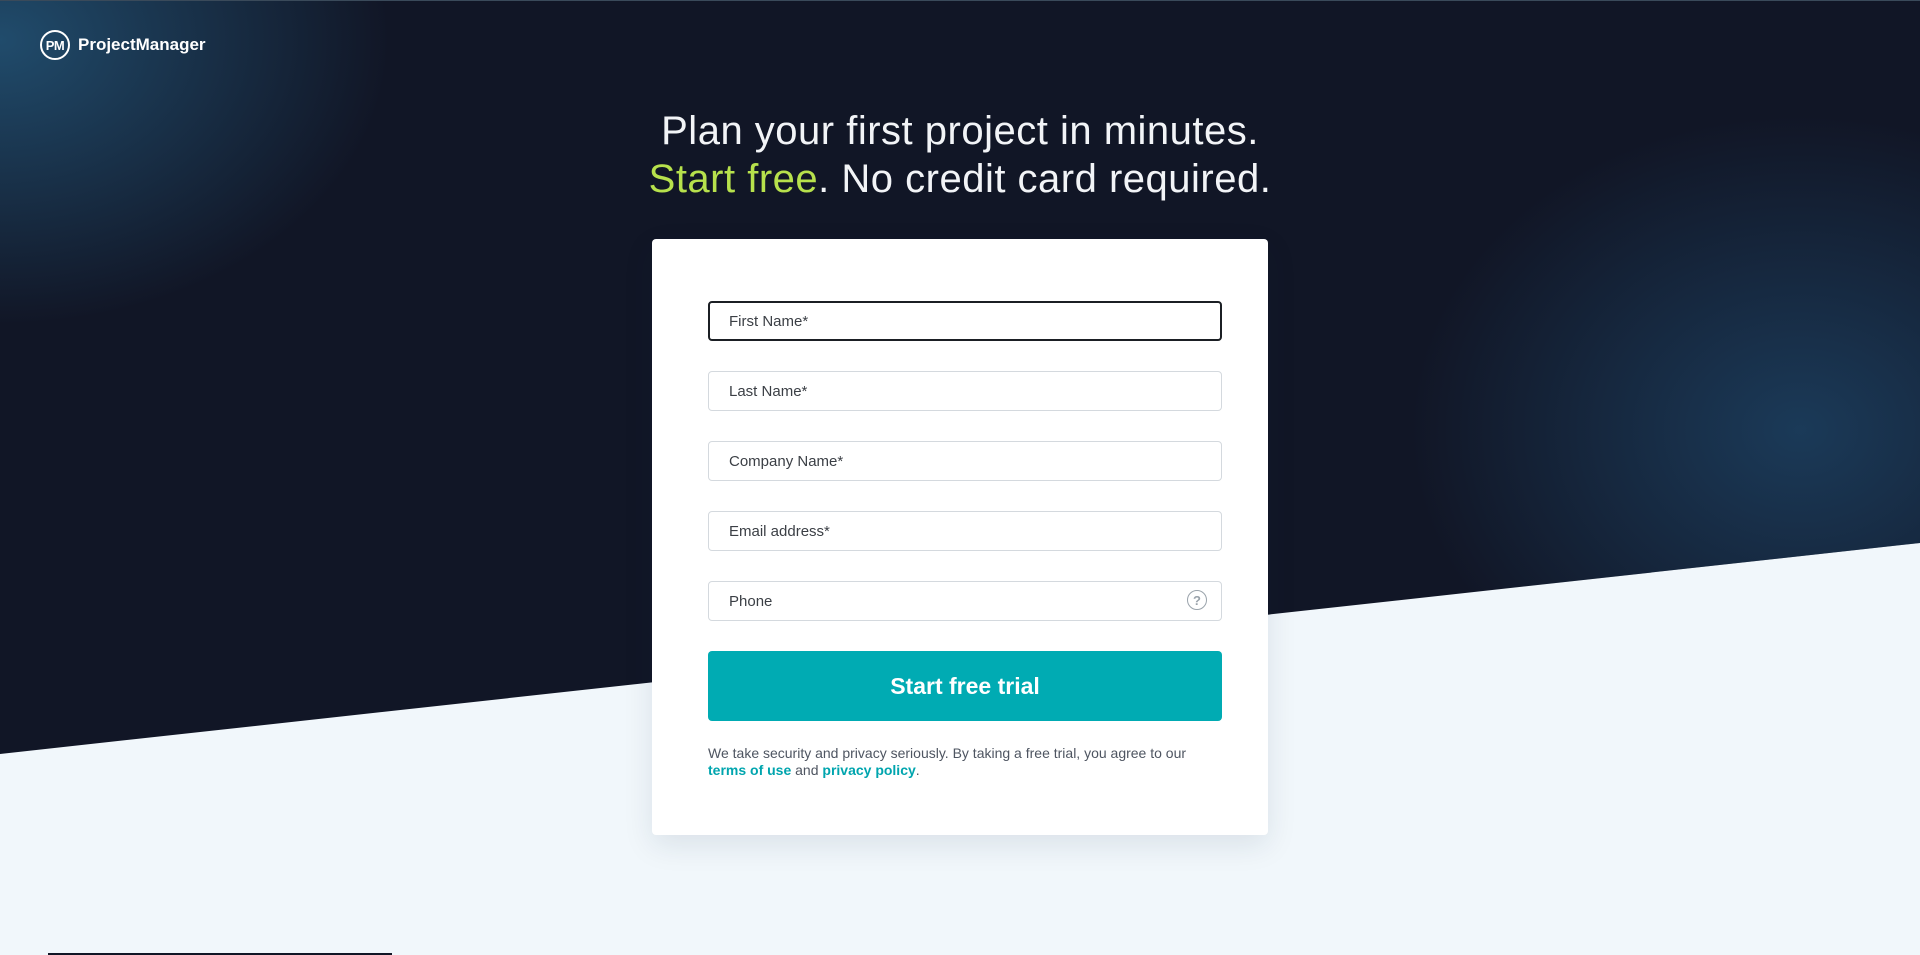 The width and height of the screenshot is (1920, 955). Describe the element at coordinates (965, 321) in the screenshot. I see `first-name-input` at that location.